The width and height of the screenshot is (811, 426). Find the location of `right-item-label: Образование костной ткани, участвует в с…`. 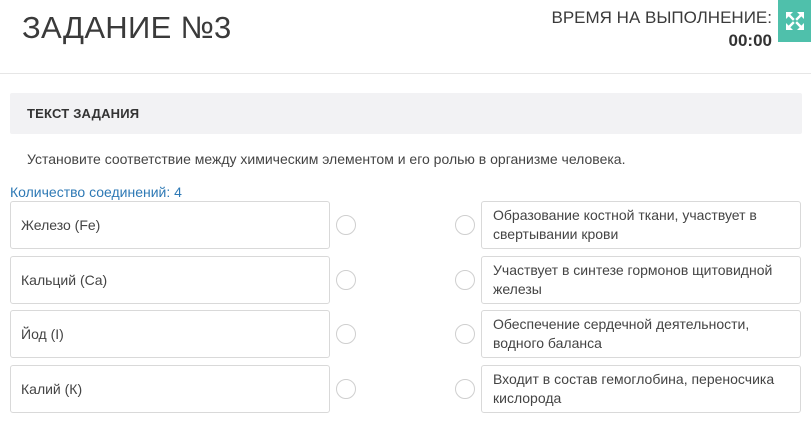

right-item-label: Образование костной ткани, участвует в с… is located at coordinates (625, 224).